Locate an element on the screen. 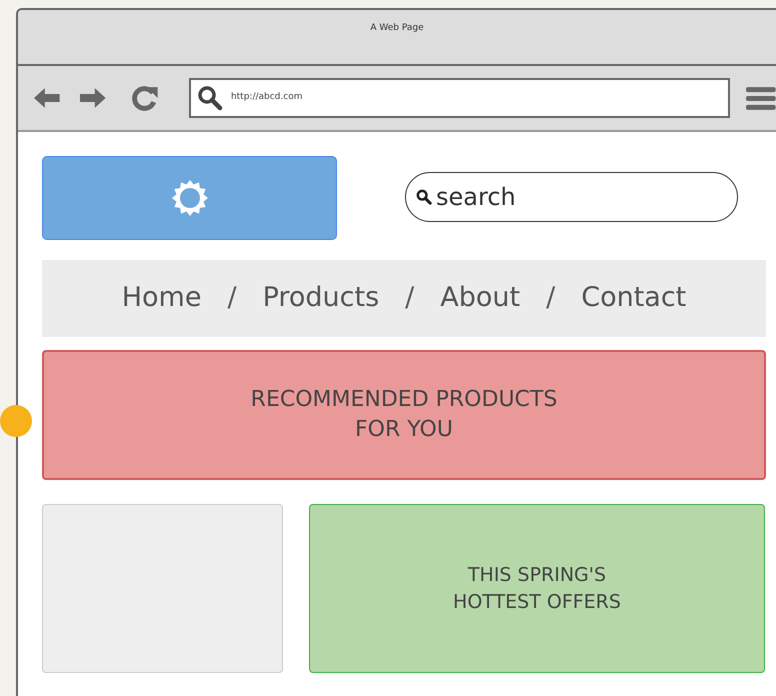  forward-icon is located at coordinates (93, 98).